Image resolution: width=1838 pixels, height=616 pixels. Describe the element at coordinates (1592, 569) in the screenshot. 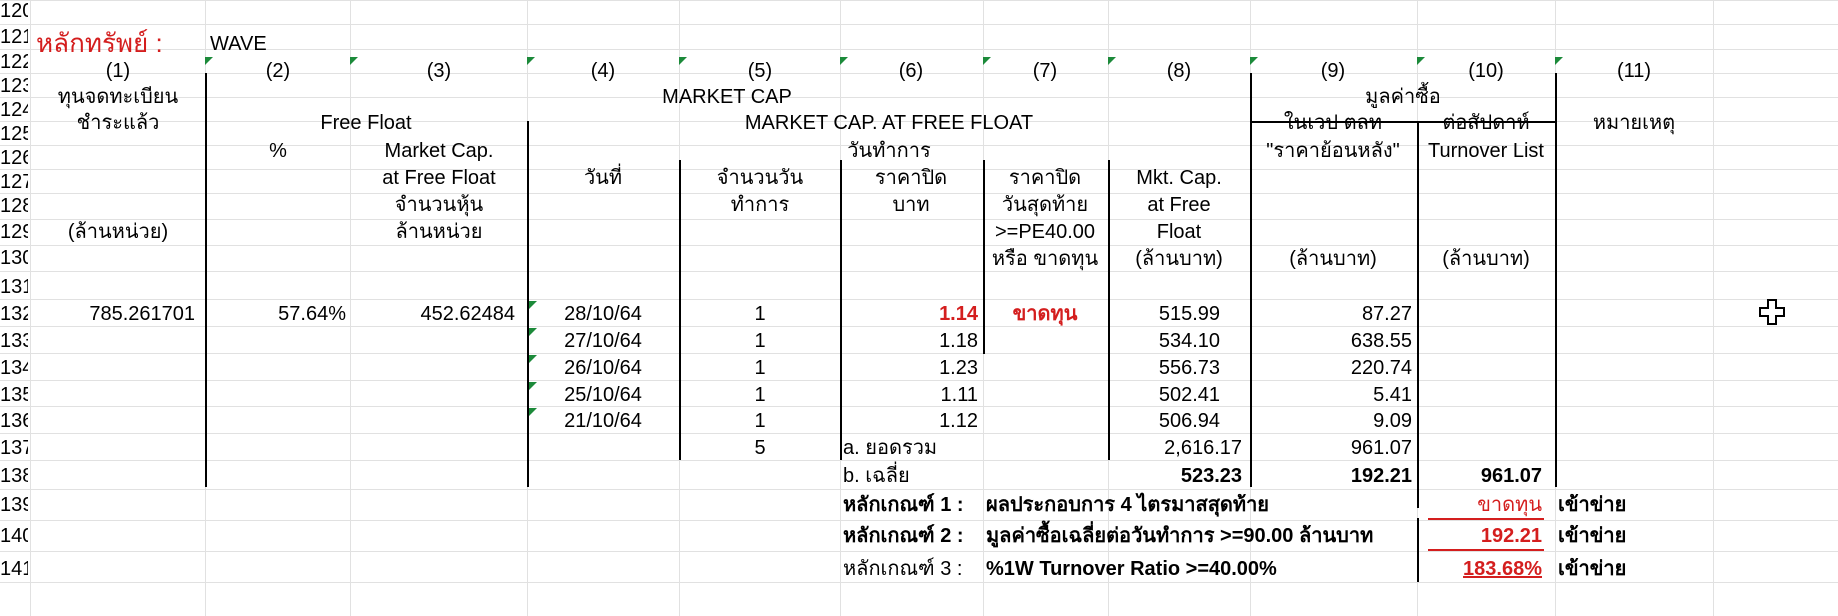

I see `criterion-3-status: เข้าข่าย` at that location.